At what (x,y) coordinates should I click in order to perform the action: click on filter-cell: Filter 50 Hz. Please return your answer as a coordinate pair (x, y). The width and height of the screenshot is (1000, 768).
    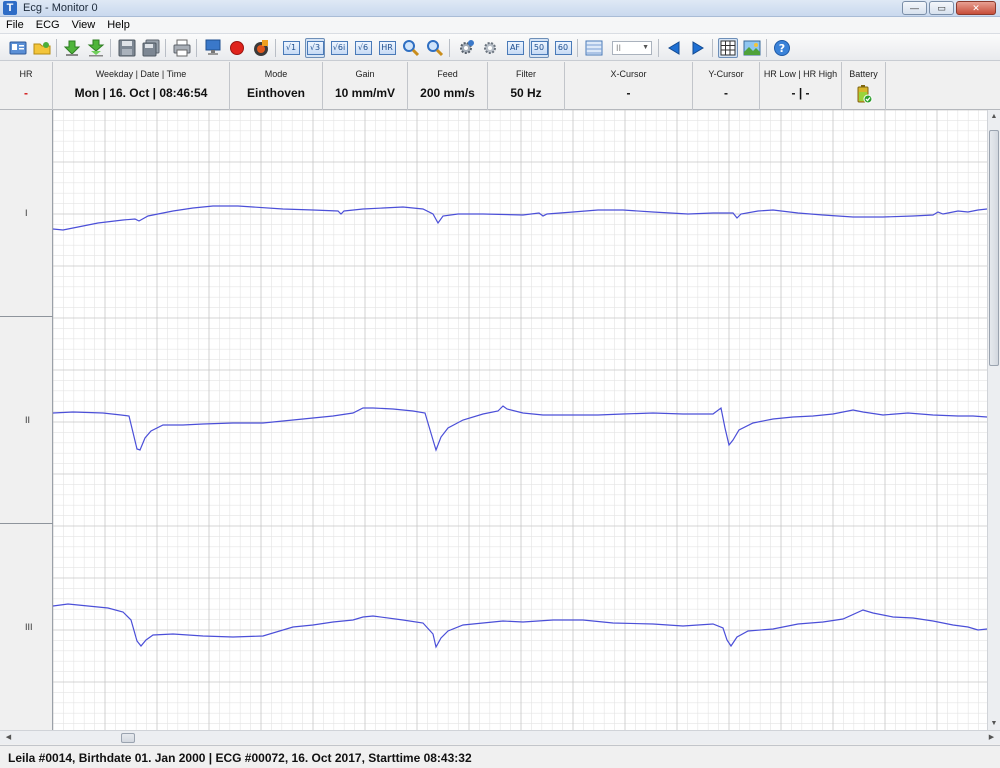
    Looking at the image, I should click on (526, 86).